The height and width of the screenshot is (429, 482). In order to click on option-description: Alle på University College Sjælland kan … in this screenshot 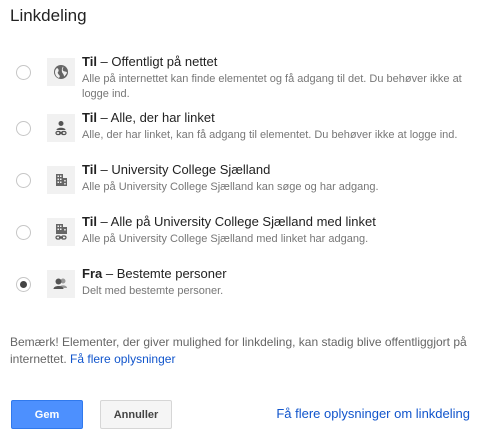, I will do `click(230, 187)`.